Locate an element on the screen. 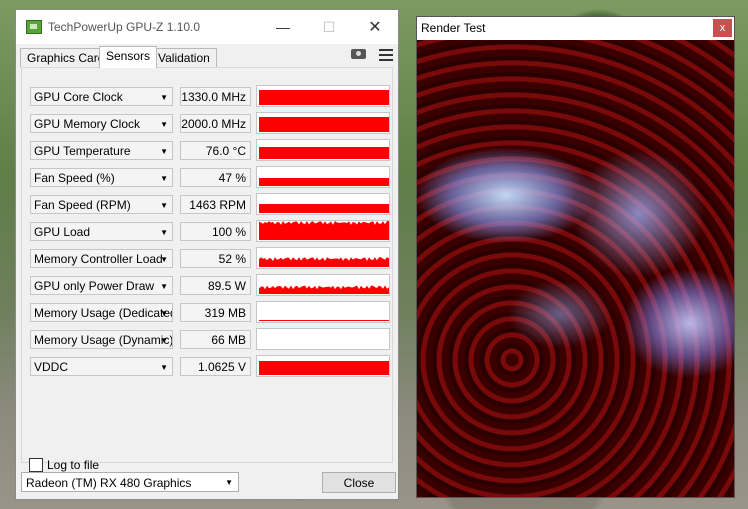 The width and height of the screenshot is (748, 509). sensor-value: 66 MB is located at coordinates (215, 339).